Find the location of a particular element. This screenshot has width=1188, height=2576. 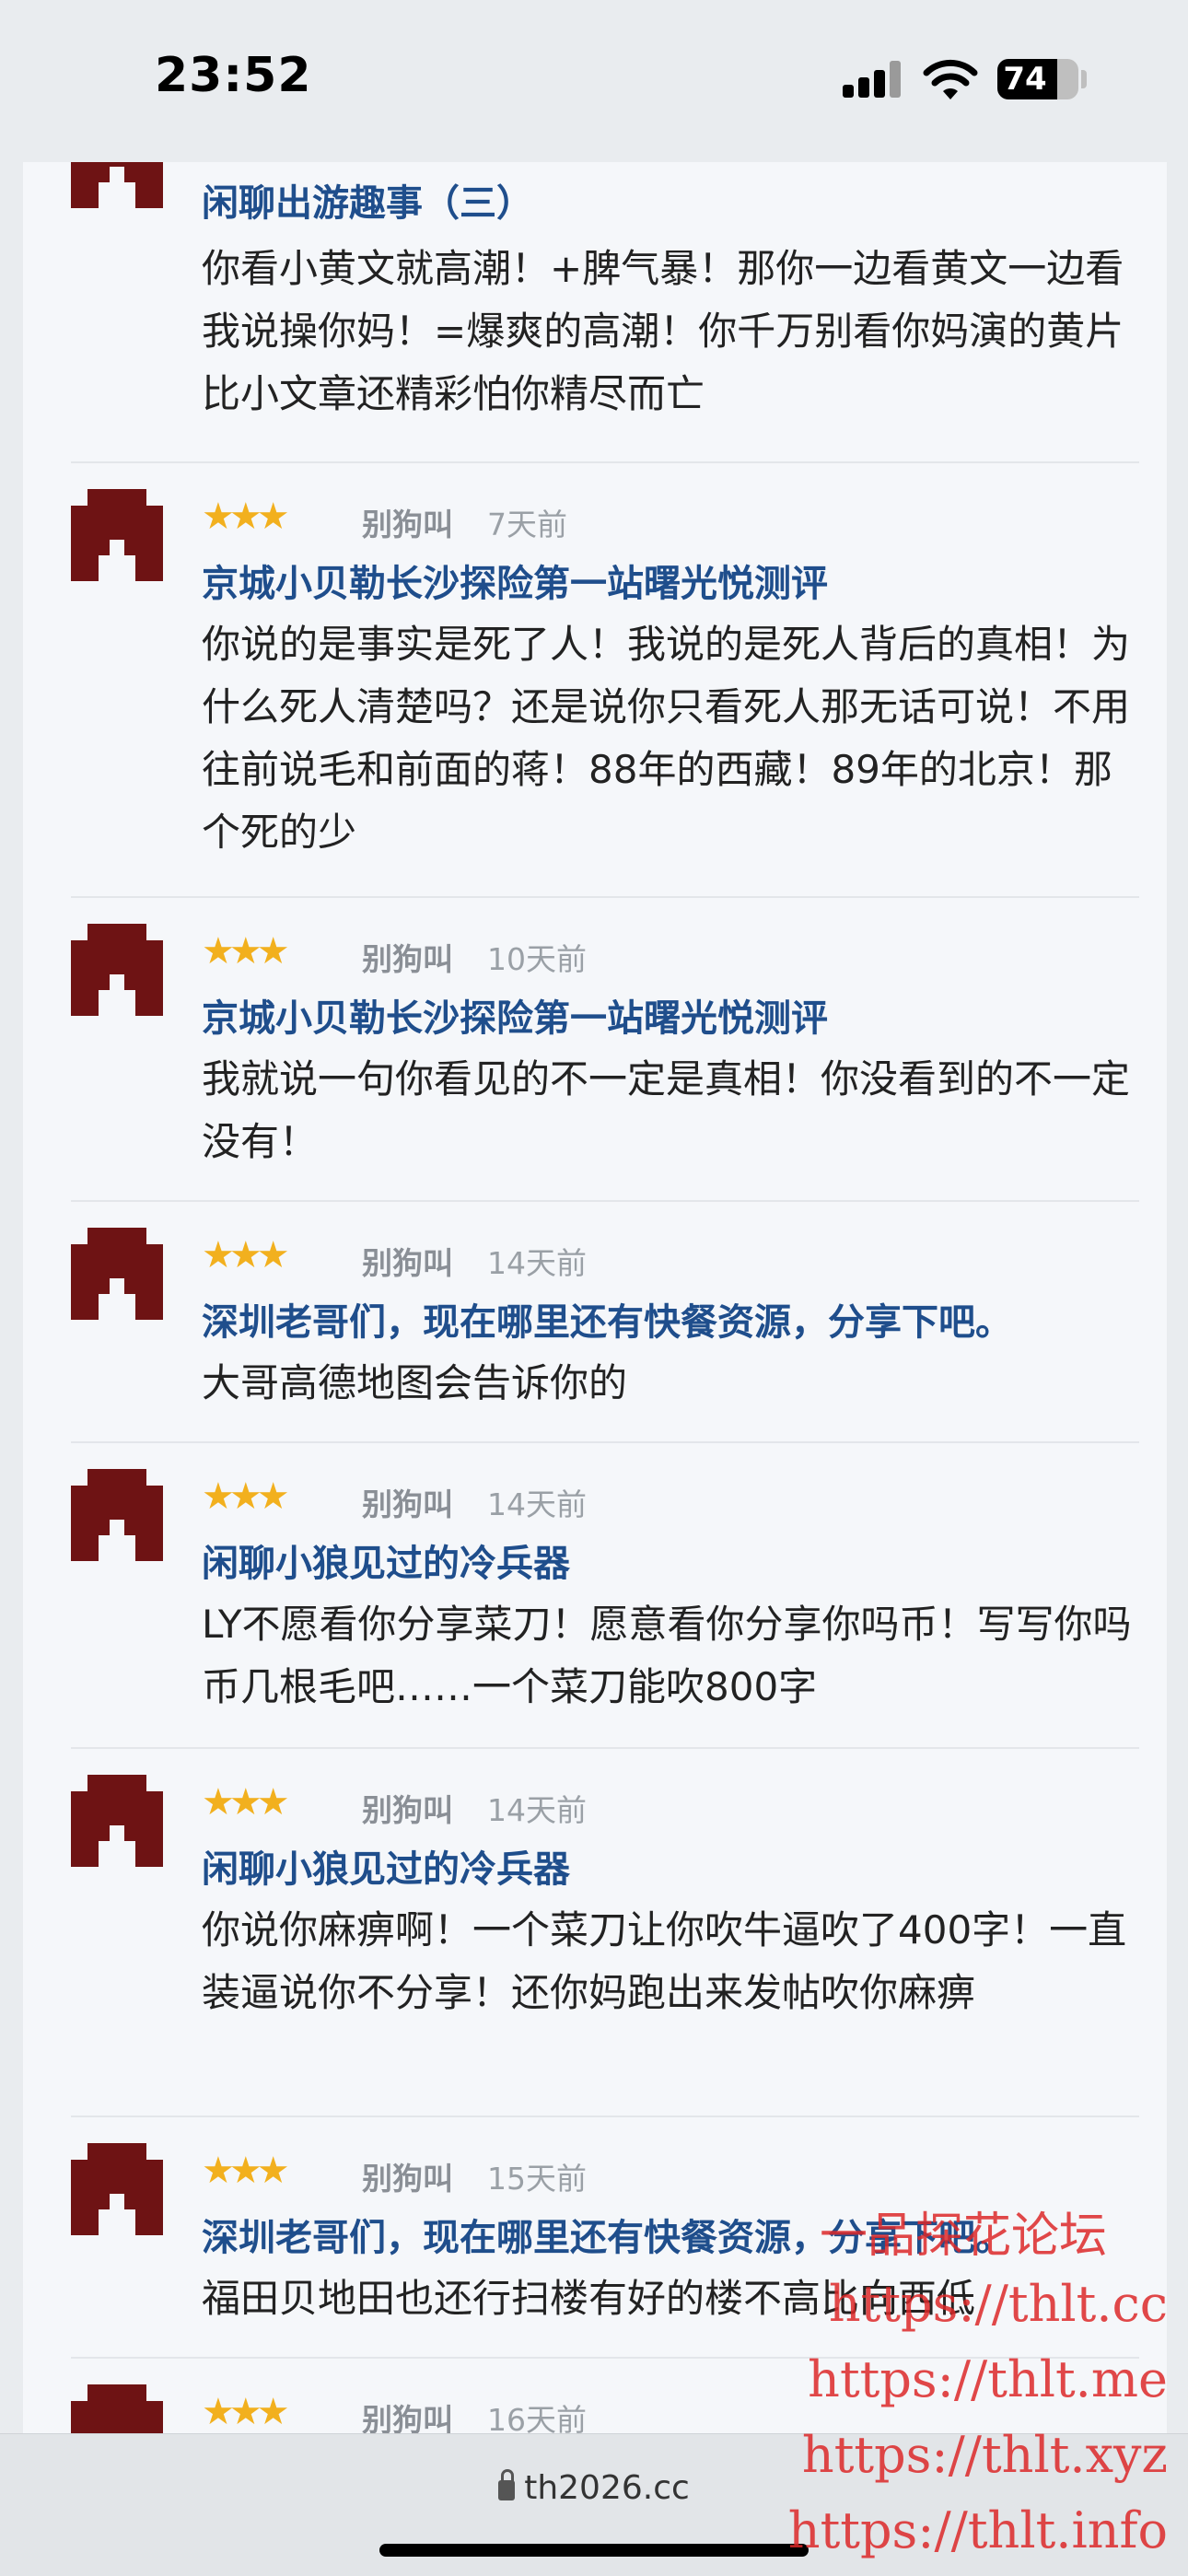

comment-time: 7天前 is located at coordinates (527, 524).